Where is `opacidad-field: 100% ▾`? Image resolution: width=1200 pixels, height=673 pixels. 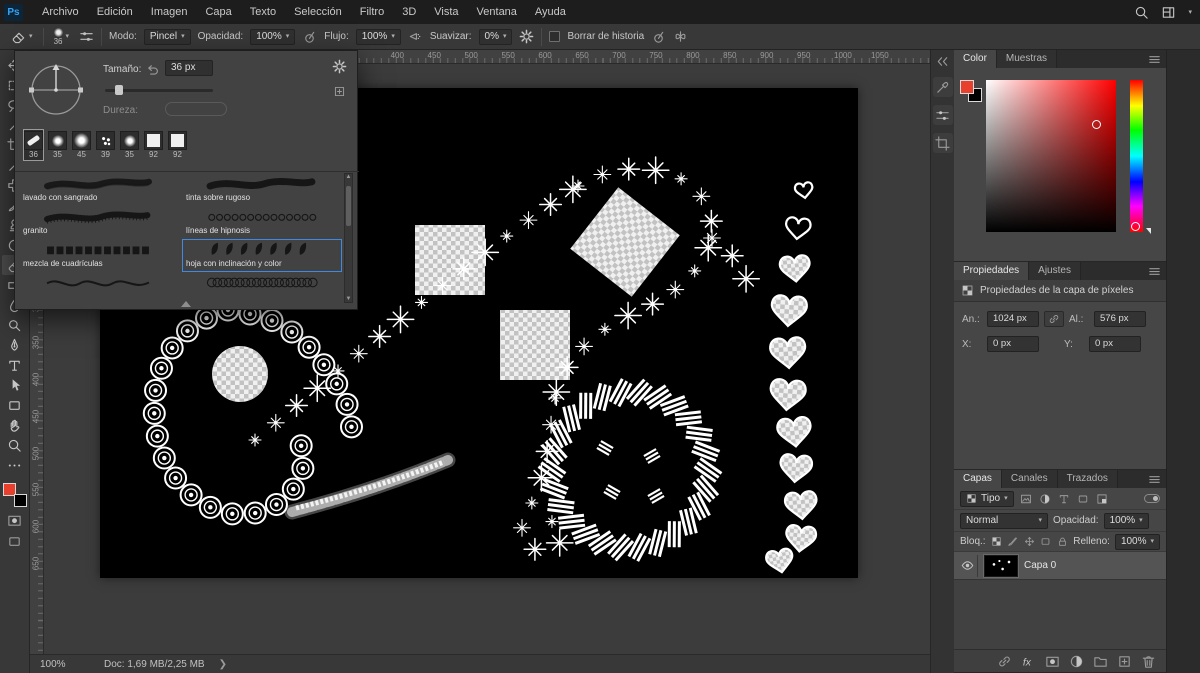
opacidad-field: 100% ▾ is located at coordinates (273, 36).